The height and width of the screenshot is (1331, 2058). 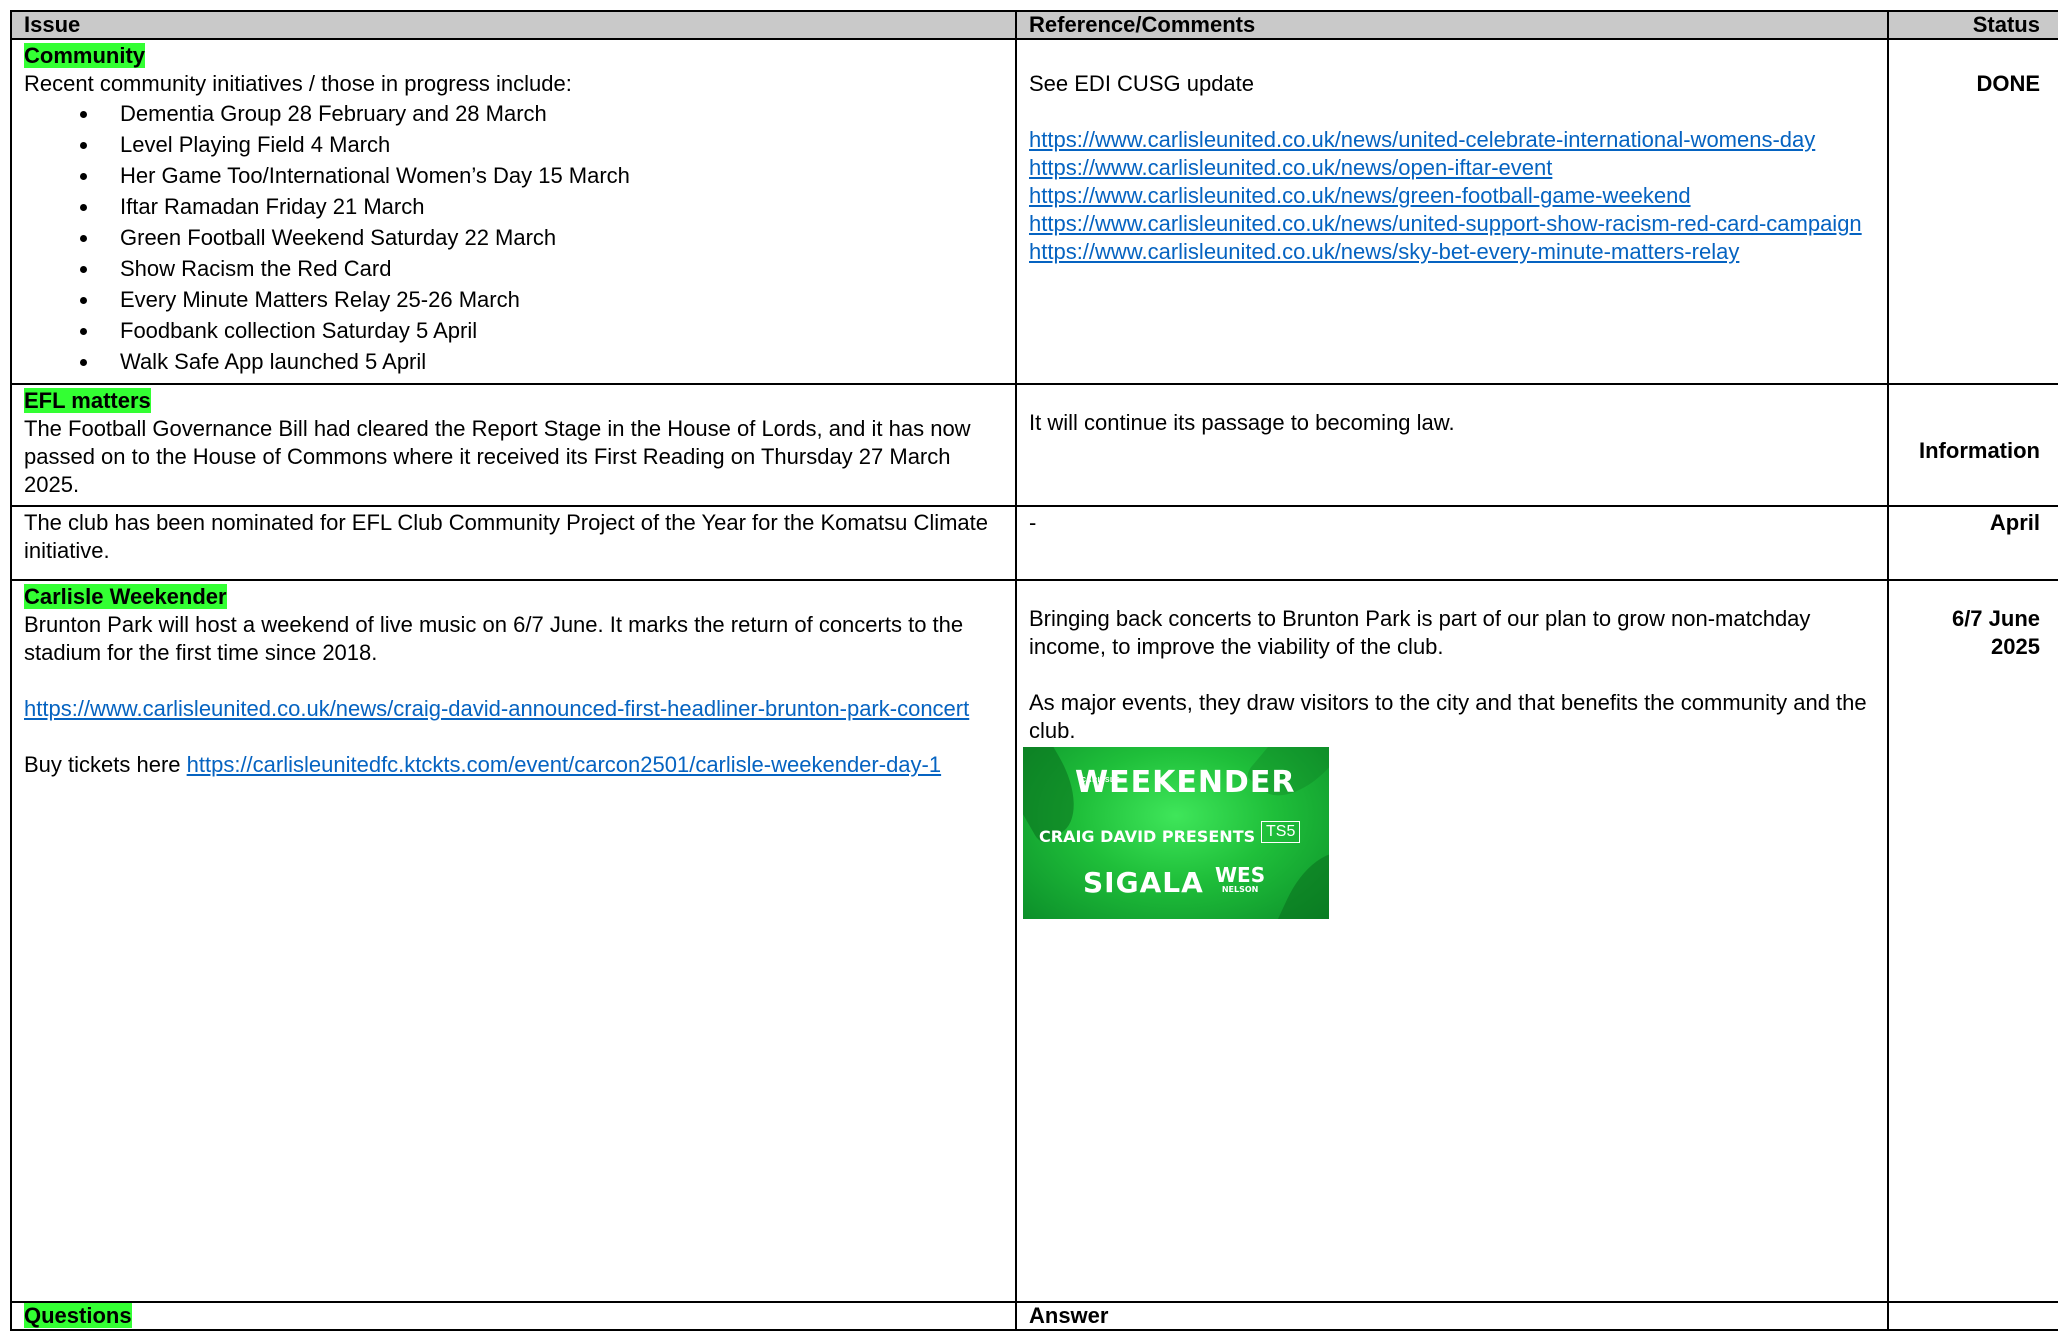 What do you see at coordinates (105, 764) in the screenshot?
I see `tickets-label: Buy tickets here` at bounding box center [105, 764].